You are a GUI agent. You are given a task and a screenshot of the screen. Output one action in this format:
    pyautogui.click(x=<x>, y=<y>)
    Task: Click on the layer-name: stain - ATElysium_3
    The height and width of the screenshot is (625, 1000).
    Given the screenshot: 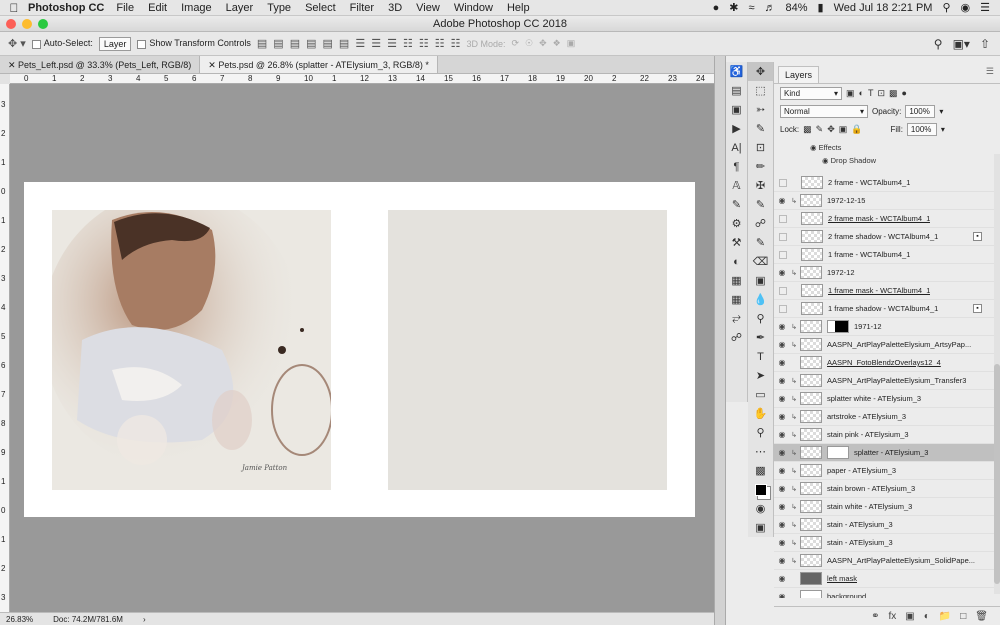 What is the action you would take?
    pyautogui.click(x=860, y=542)
    